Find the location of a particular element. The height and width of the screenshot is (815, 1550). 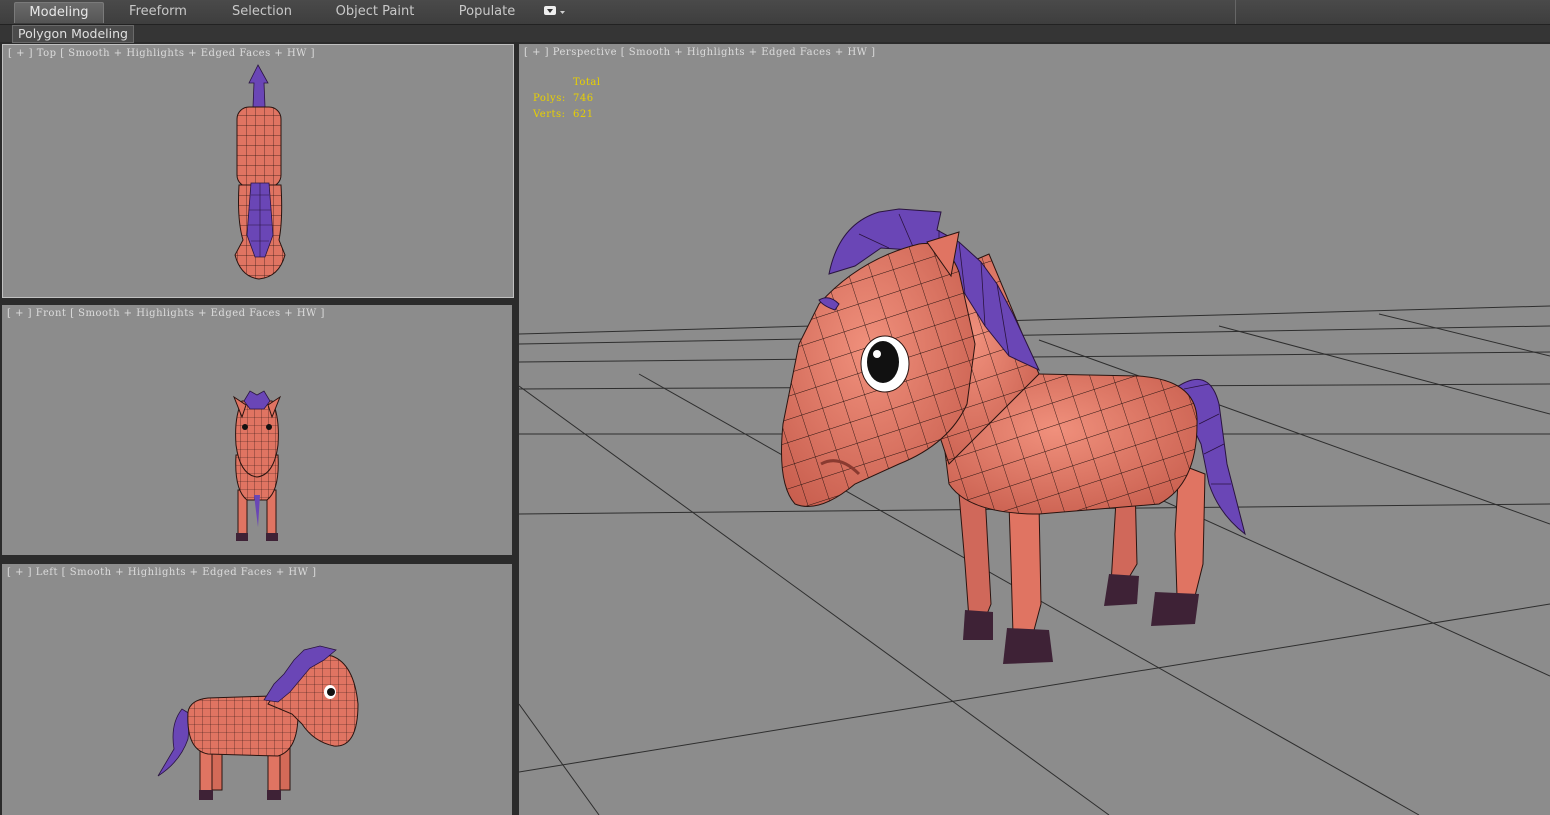

stats-total-header: Total is located at coordinates (587, 82).